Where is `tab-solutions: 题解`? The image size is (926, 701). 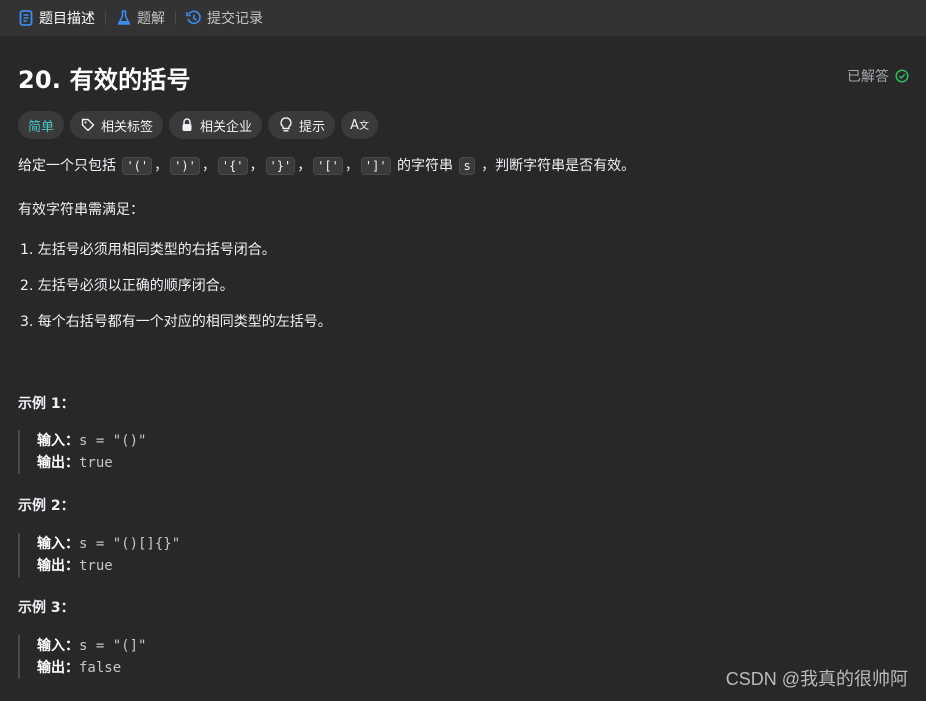 tab-solutions: 题解 is located at coordinates (140, 18).